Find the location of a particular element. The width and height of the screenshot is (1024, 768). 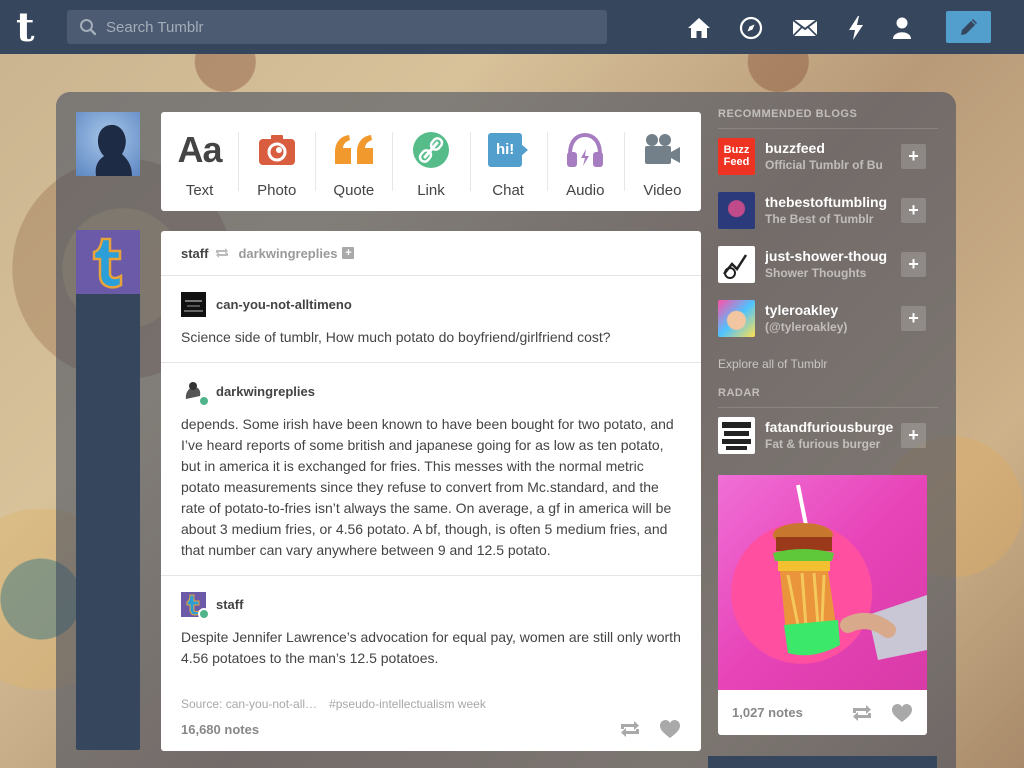

video-camera-icon is located at coordinates (662, 150).